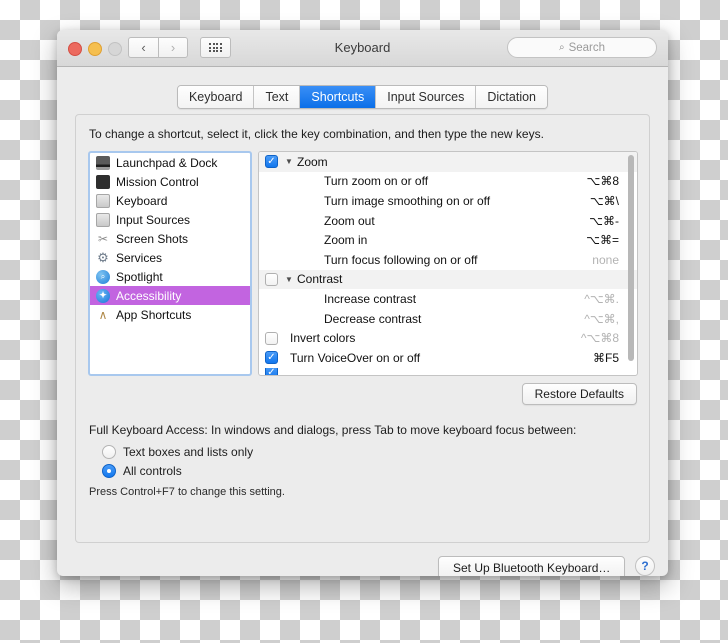  I want to click on tab-input-sources: Input Sources, so click(426, 97).